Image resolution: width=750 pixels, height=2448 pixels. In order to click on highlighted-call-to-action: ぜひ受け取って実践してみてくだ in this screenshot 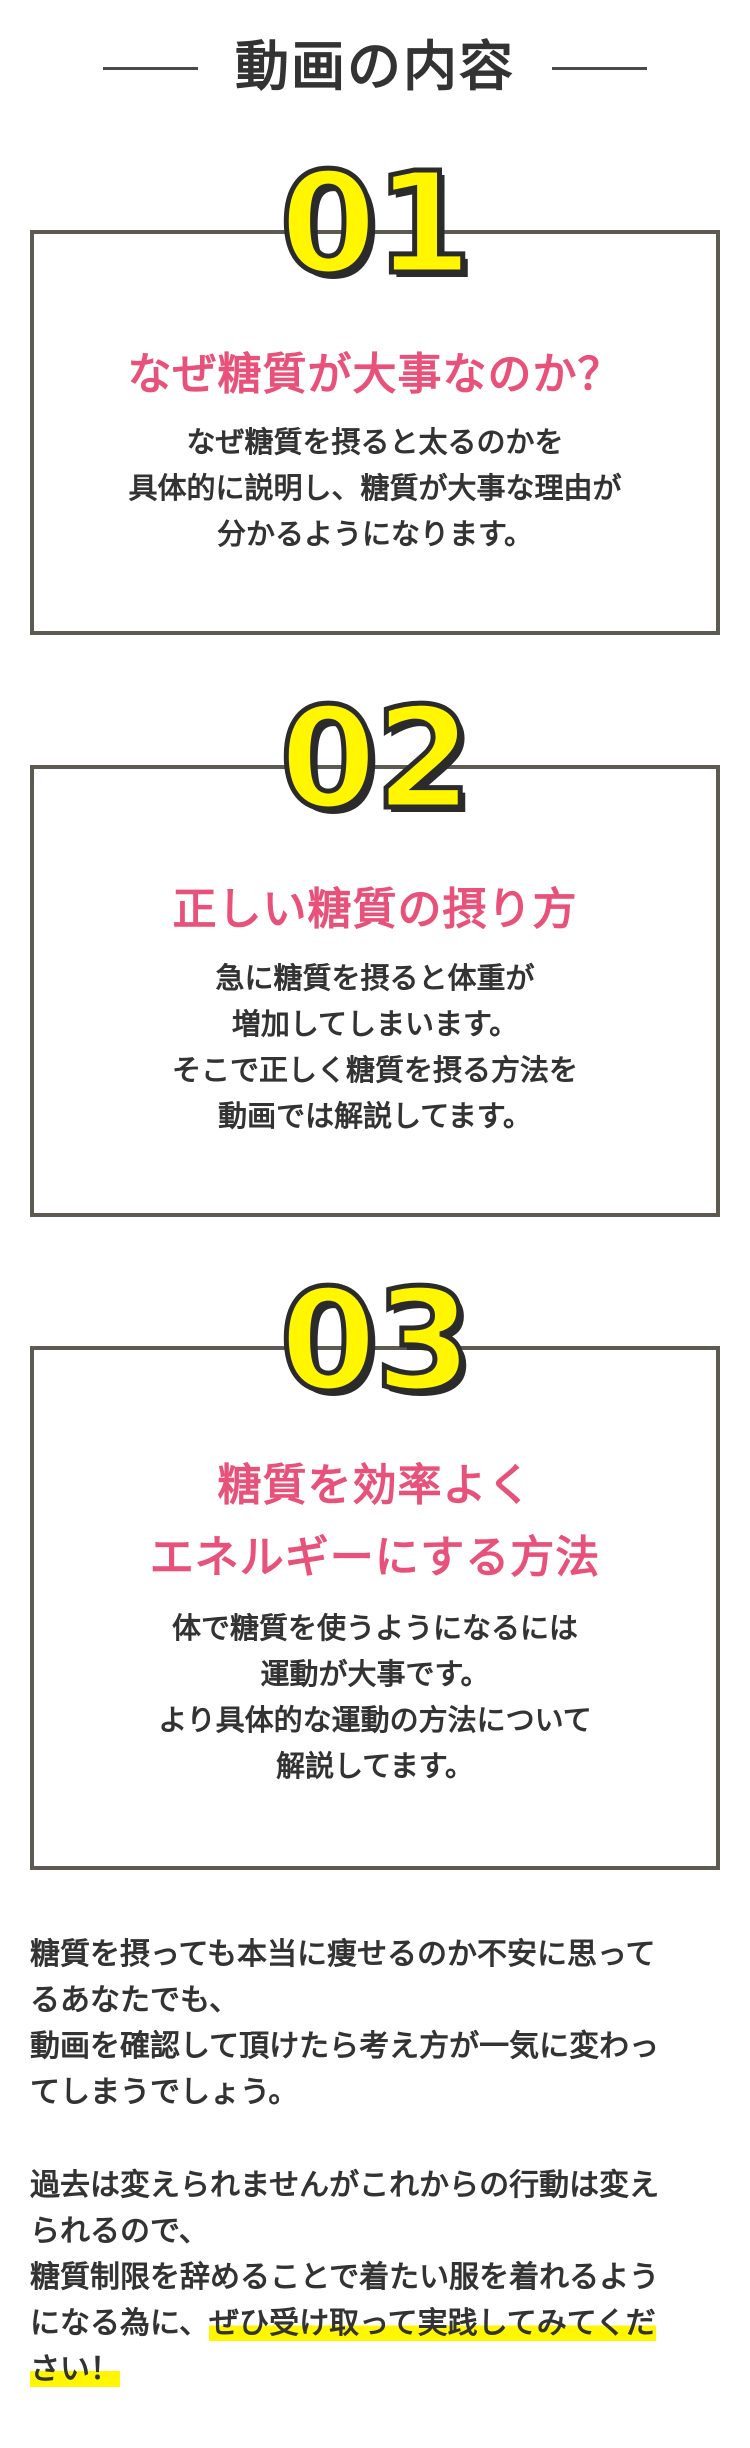, I will do `click(432, 2323)`.